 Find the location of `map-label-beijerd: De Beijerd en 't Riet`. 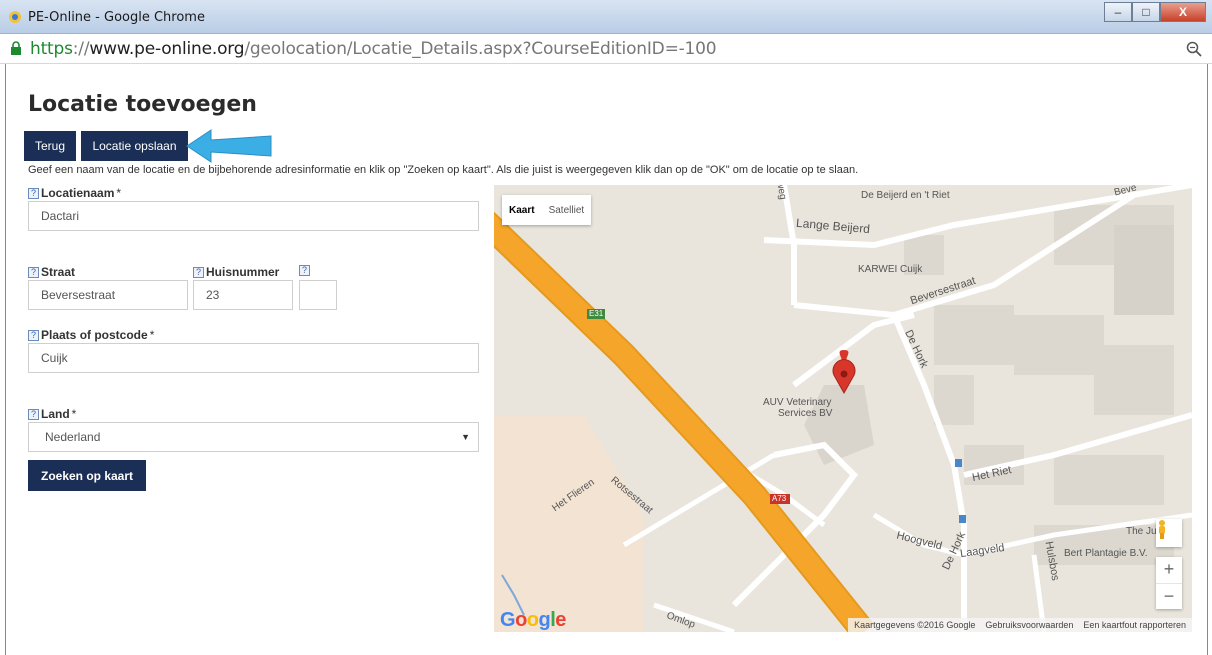

map-label-beijerd: De Beijerd en 't Riet is located at coordinates (905, 195).